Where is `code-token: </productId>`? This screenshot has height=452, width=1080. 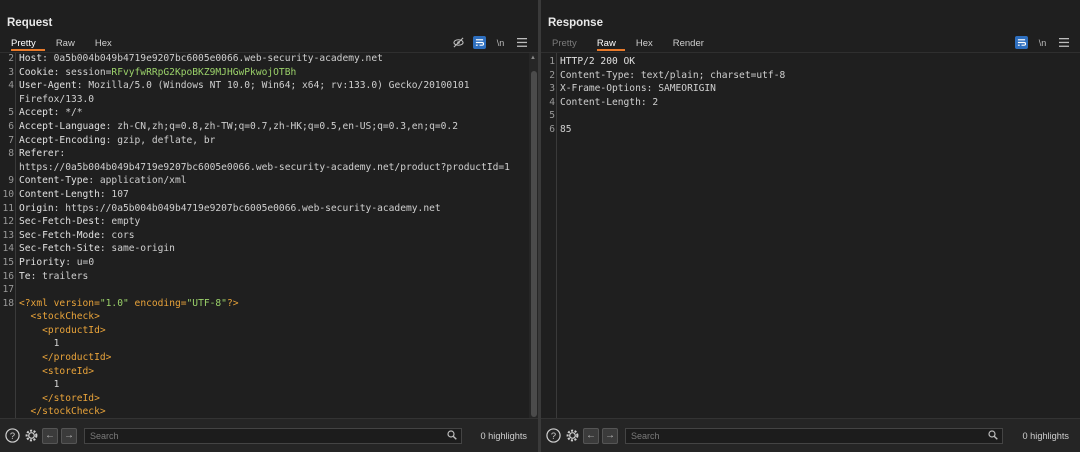 code-token: </productId> is located at coordinates (65, 358).